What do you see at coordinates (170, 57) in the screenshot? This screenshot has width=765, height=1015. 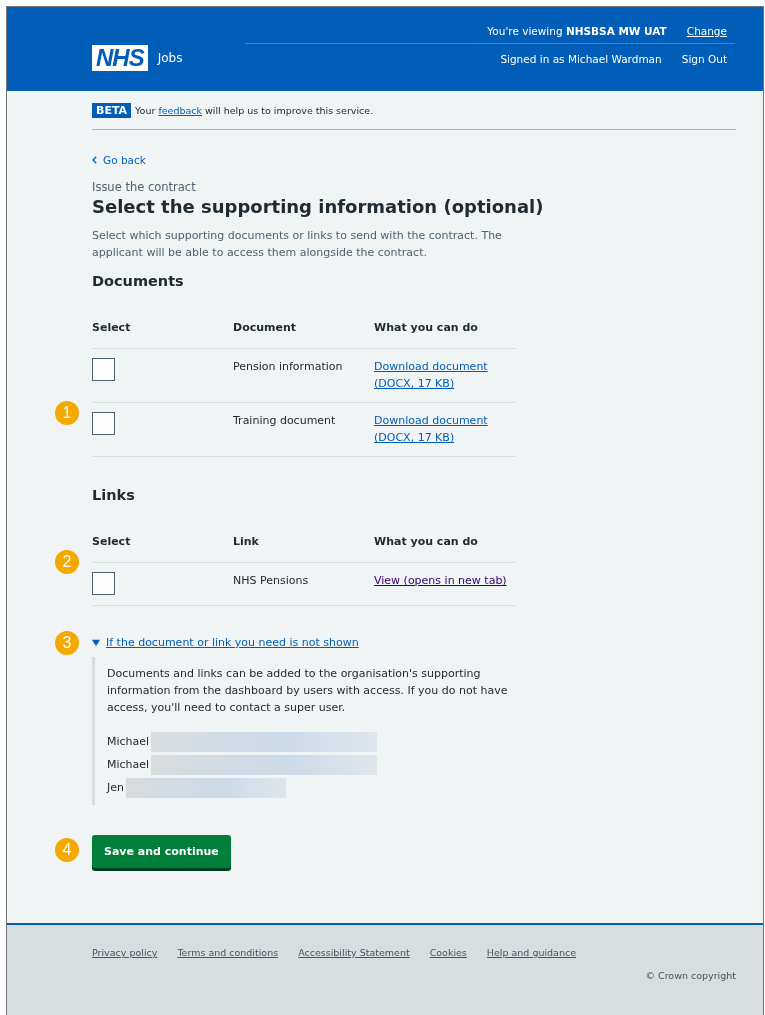 I see `service-name: Jobs` at bounding box center [170, 57].